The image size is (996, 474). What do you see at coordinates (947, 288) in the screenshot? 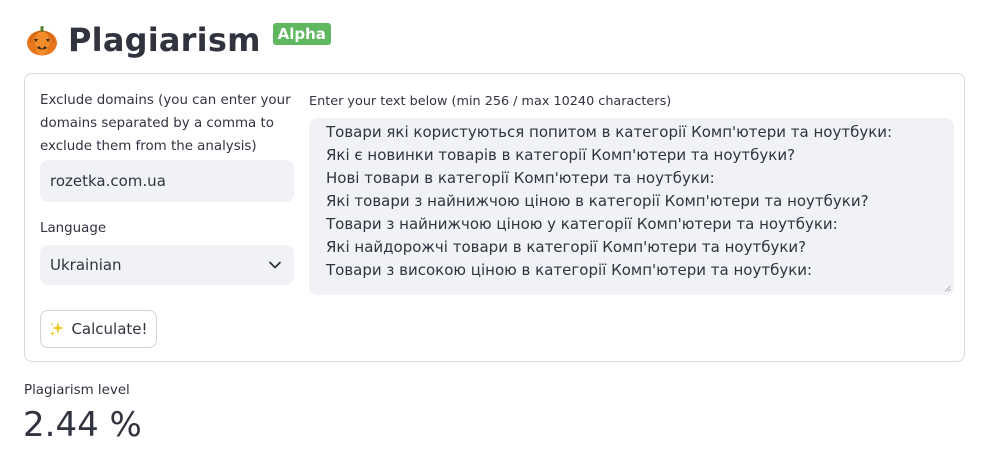
I see `resize-handle-icon` at bounding box center [947, 288].